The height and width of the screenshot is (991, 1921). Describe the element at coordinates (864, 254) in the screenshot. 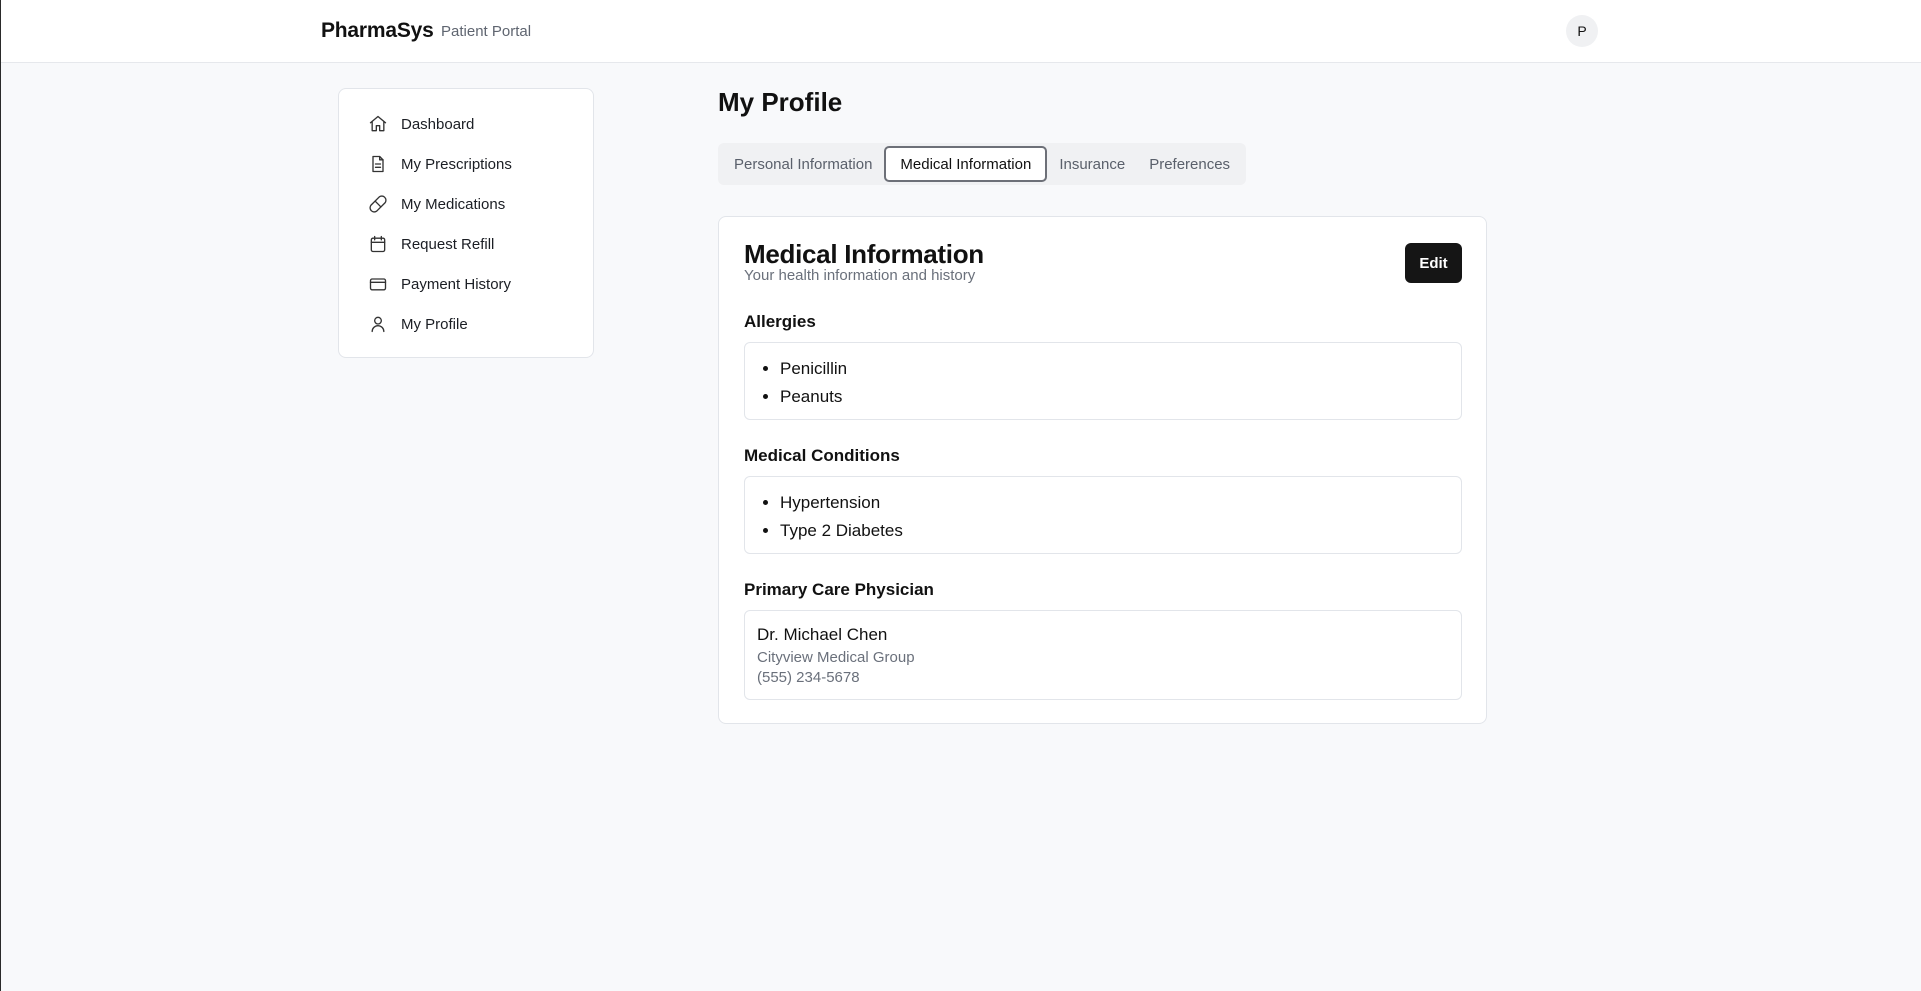

I see `card-title: Medical Information` at that location.